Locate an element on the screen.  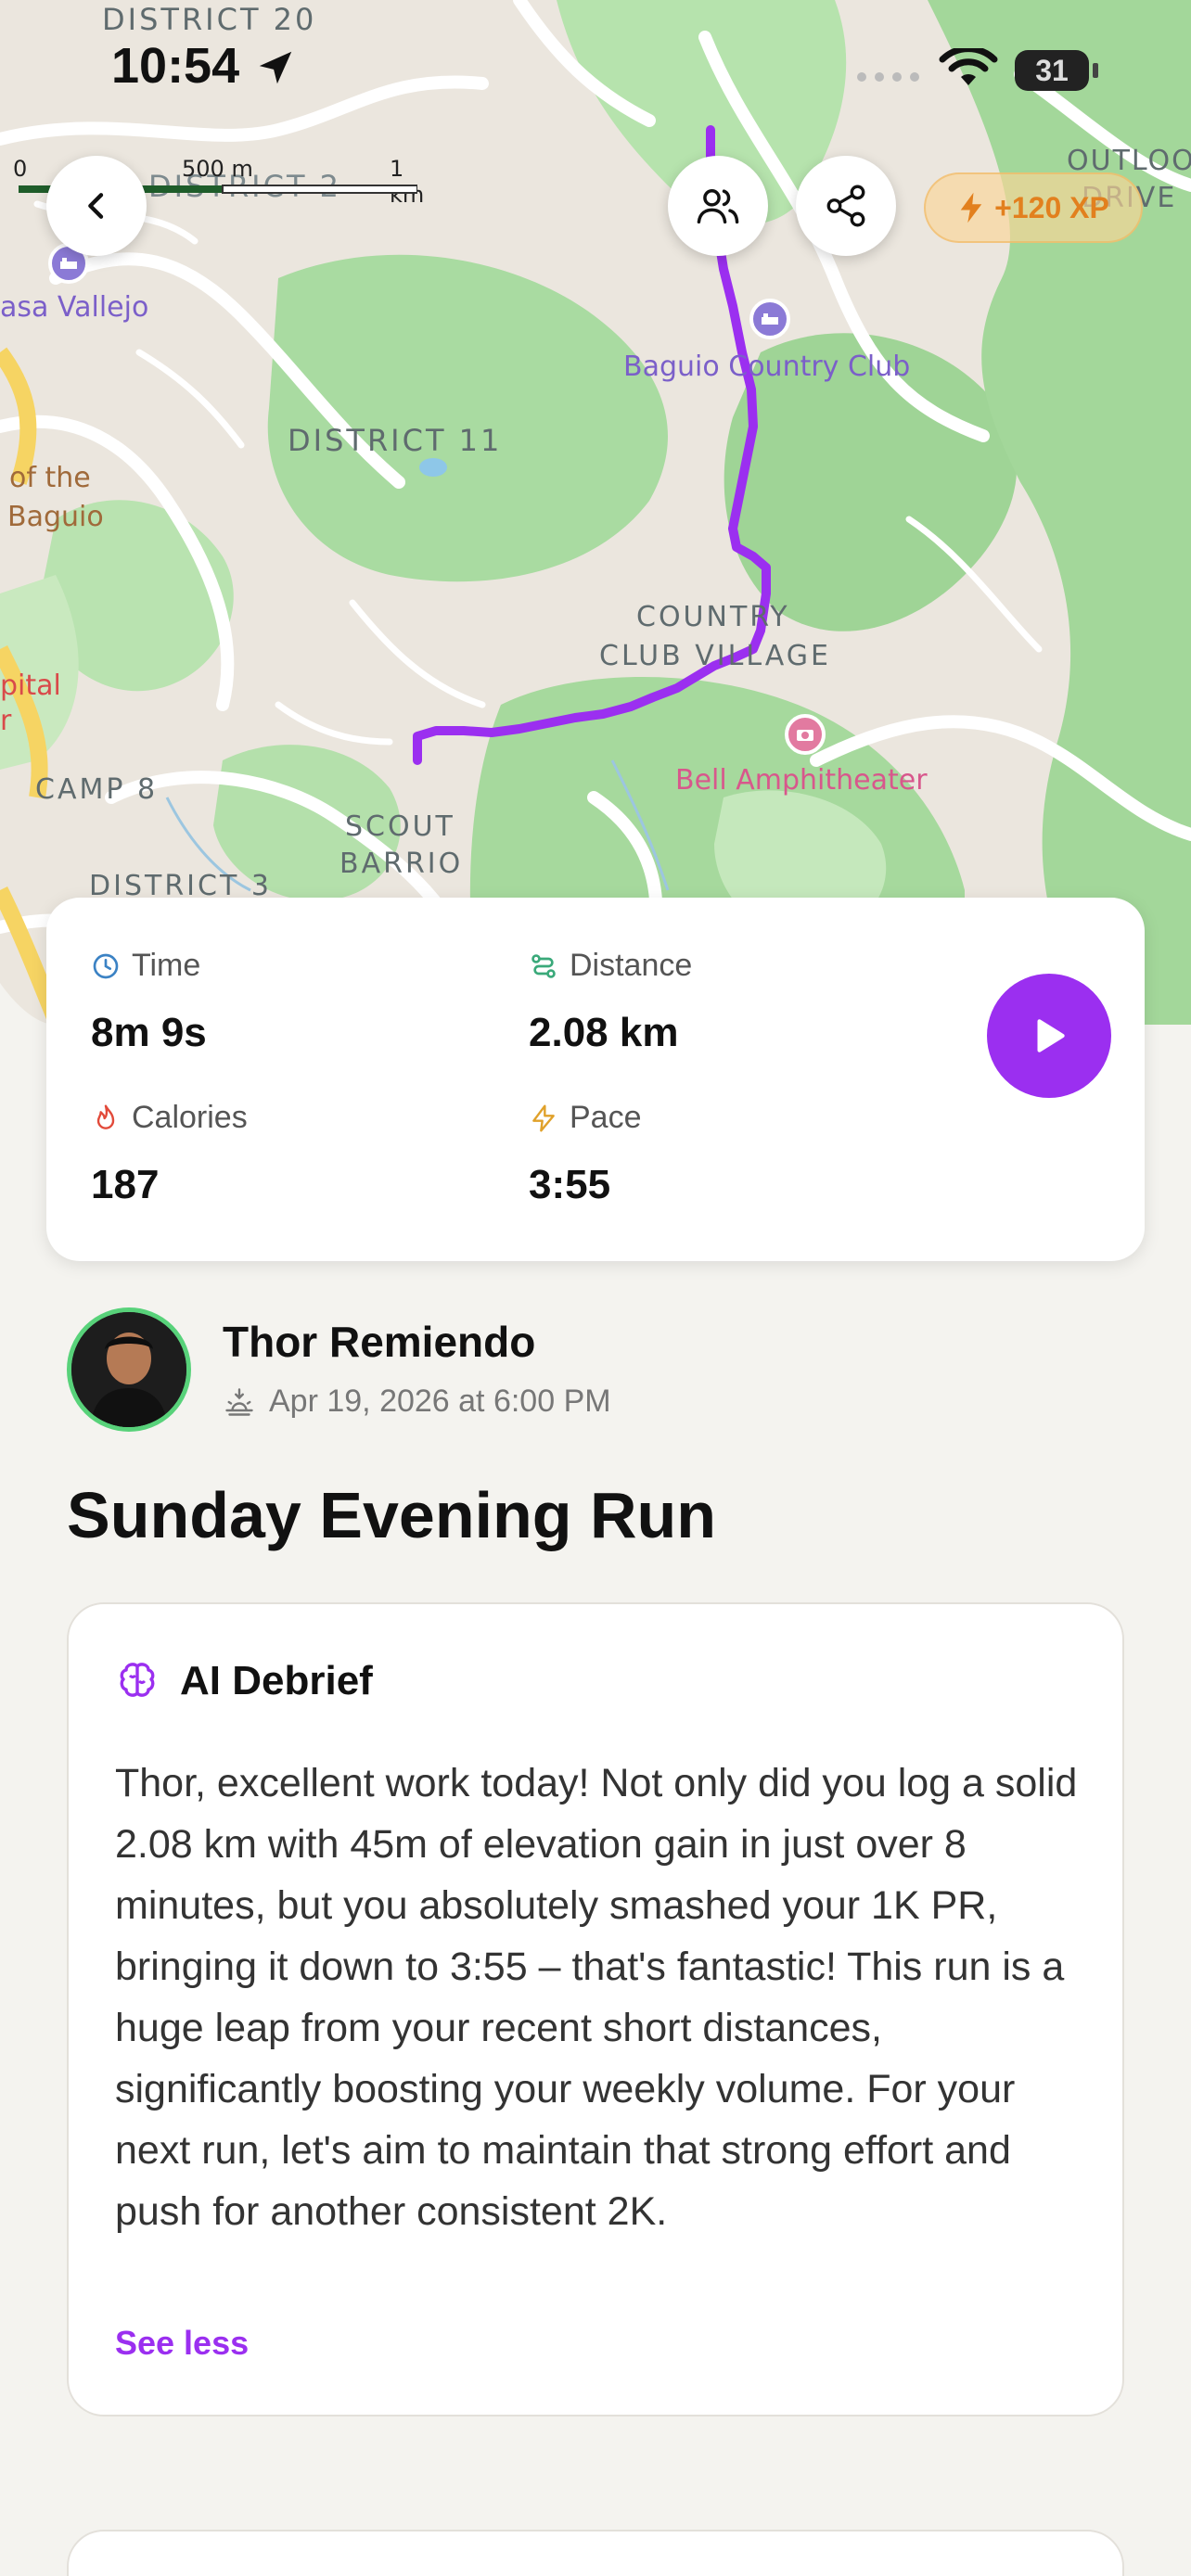
poi-label: Baguio Country Club is located at coordinates (766, 367).